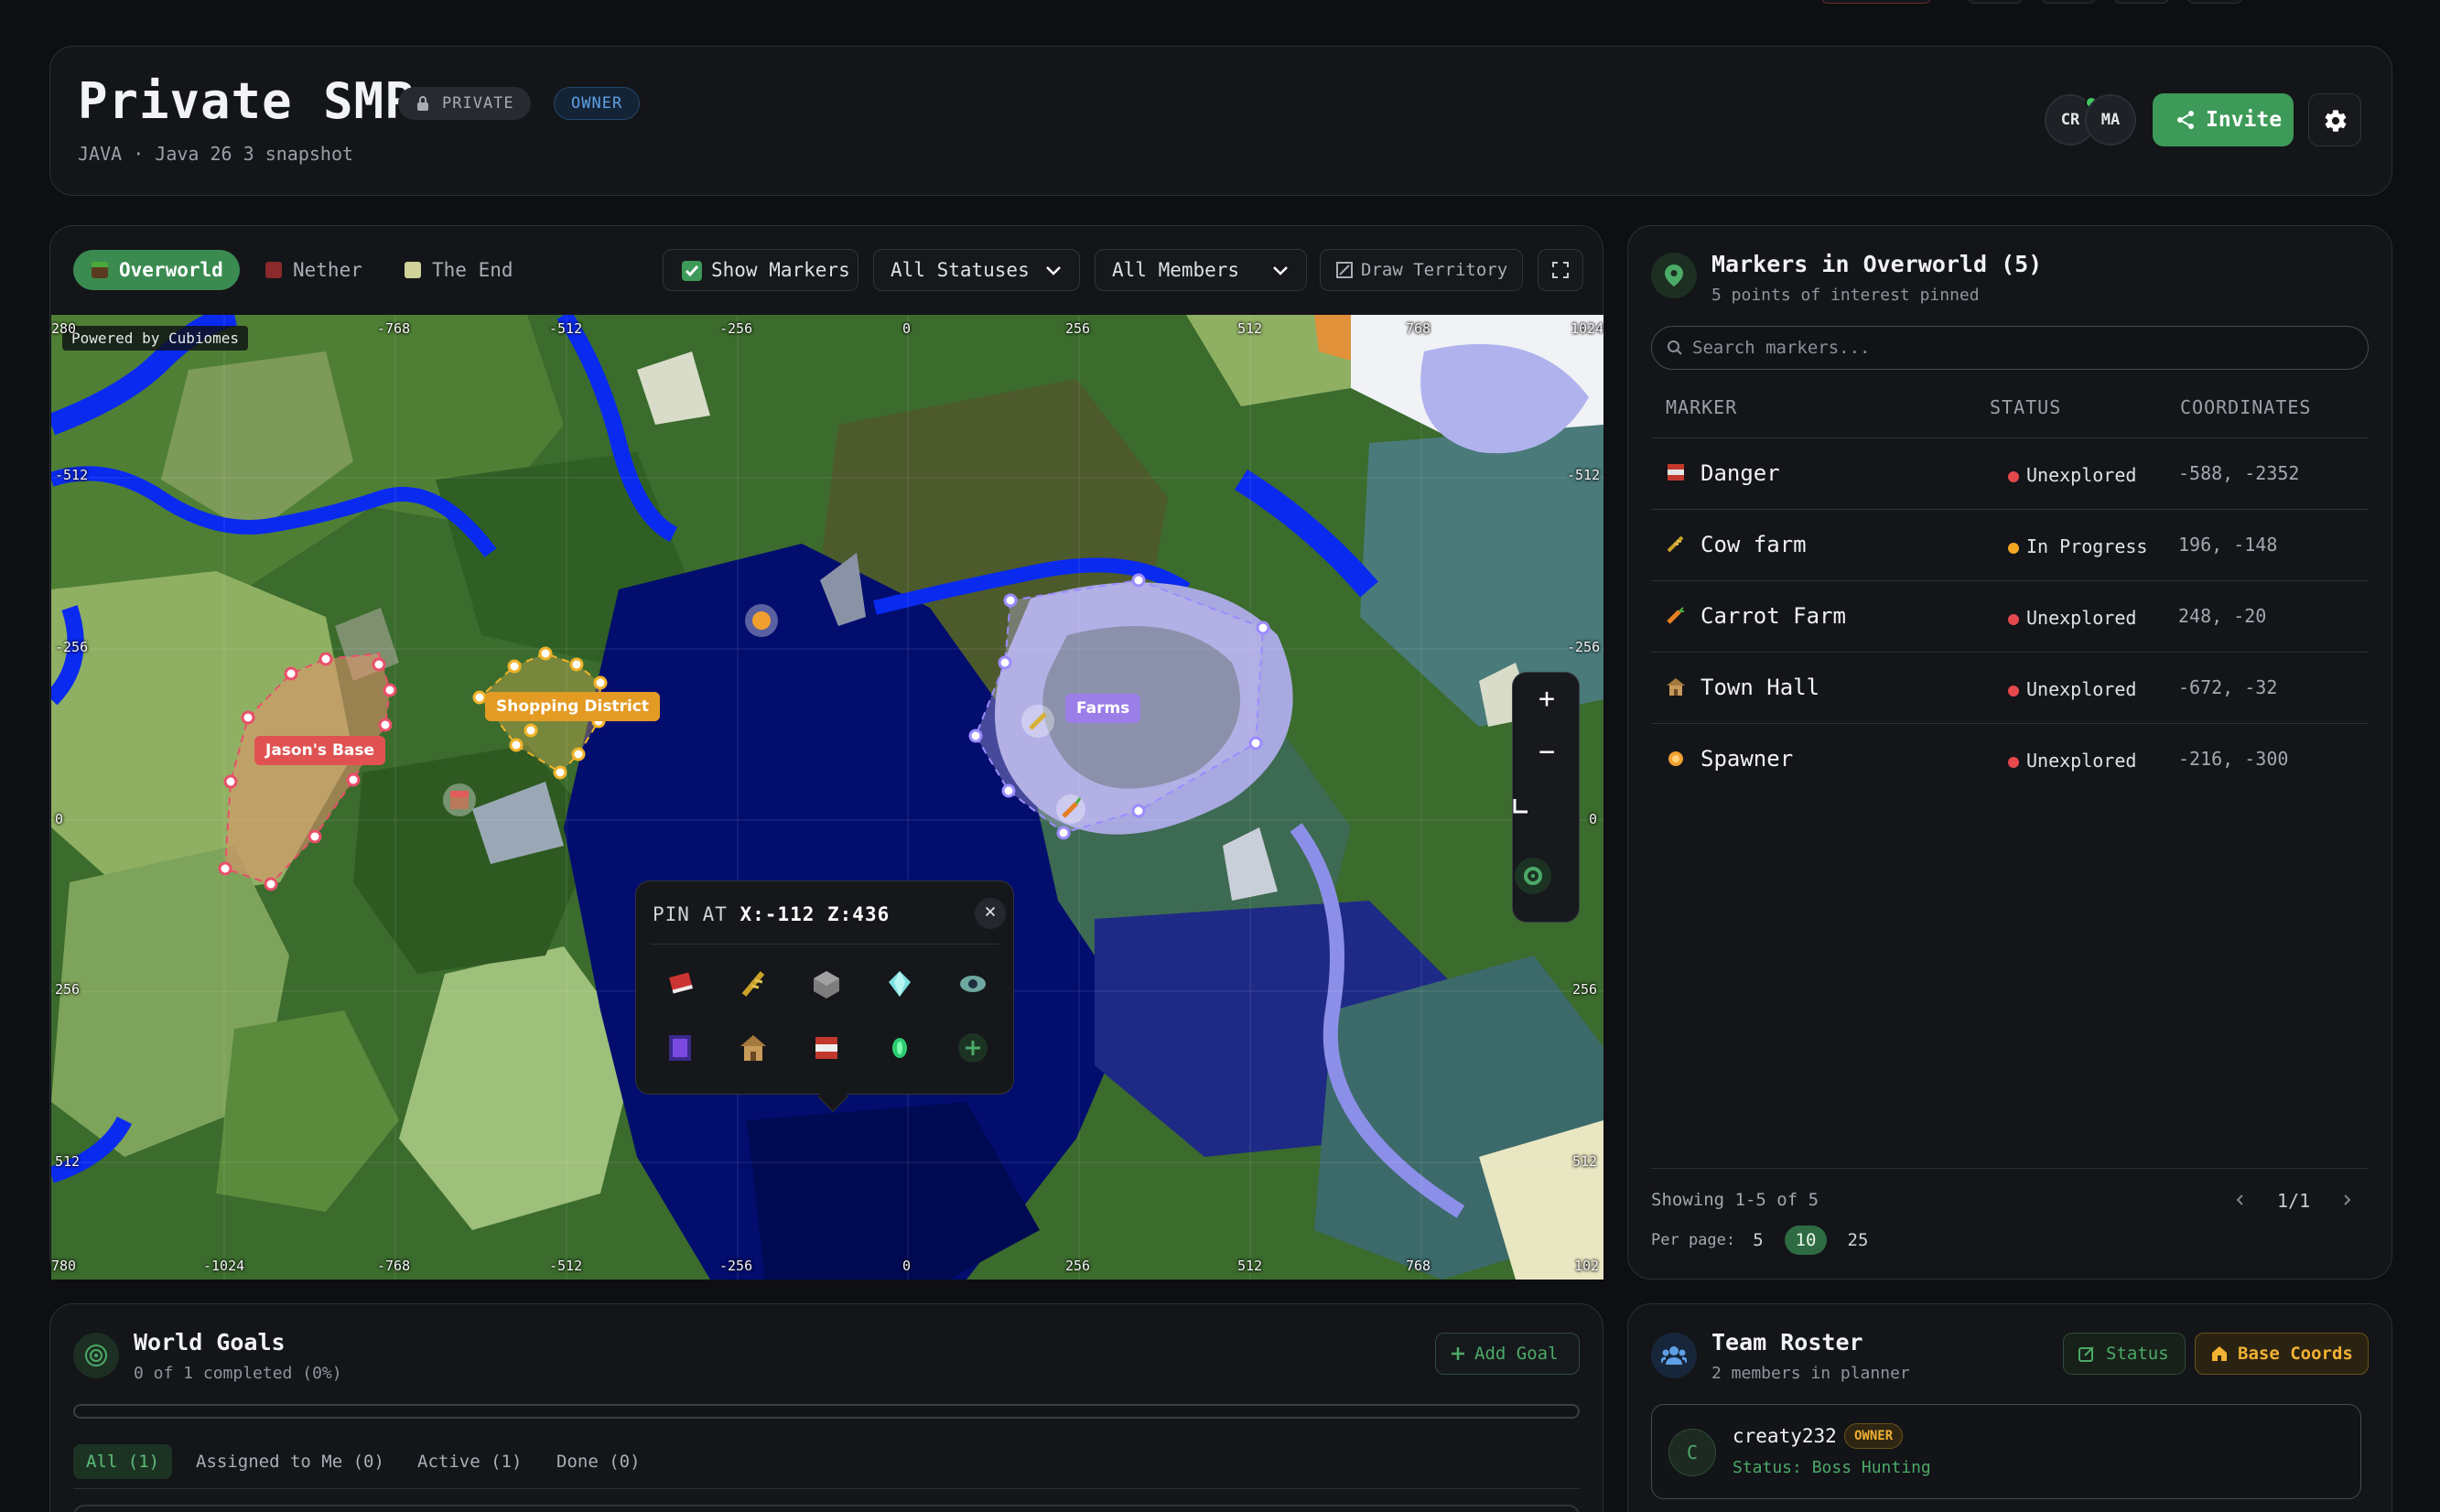 This screenshot has height=1512, width=2440. I want to click on netherrack-icon, so click(273, 270).